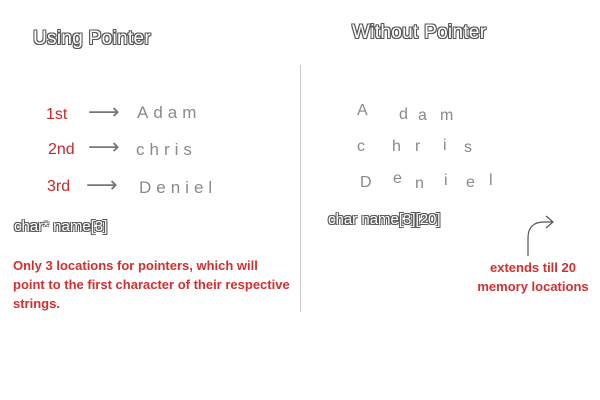  I want to click on name-word: chris, so click(166, 149).